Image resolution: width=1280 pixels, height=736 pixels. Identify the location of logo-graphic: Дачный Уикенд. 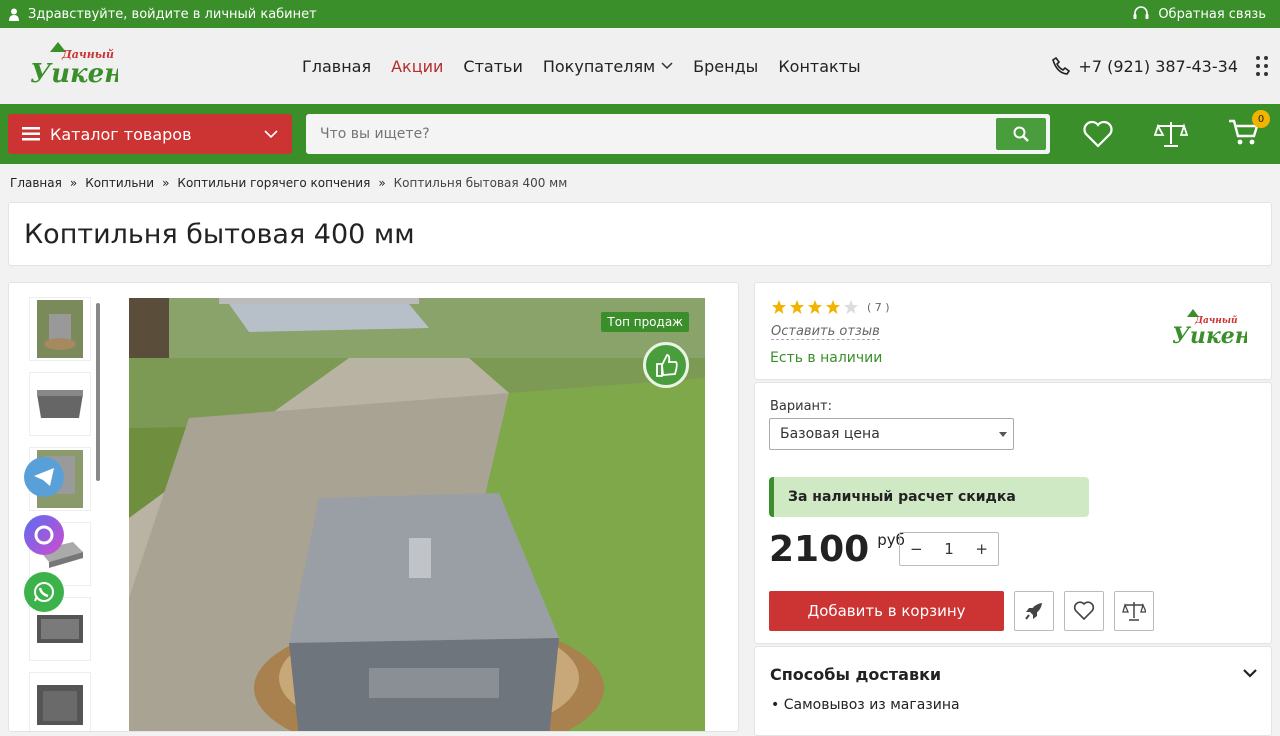
(85, 65).